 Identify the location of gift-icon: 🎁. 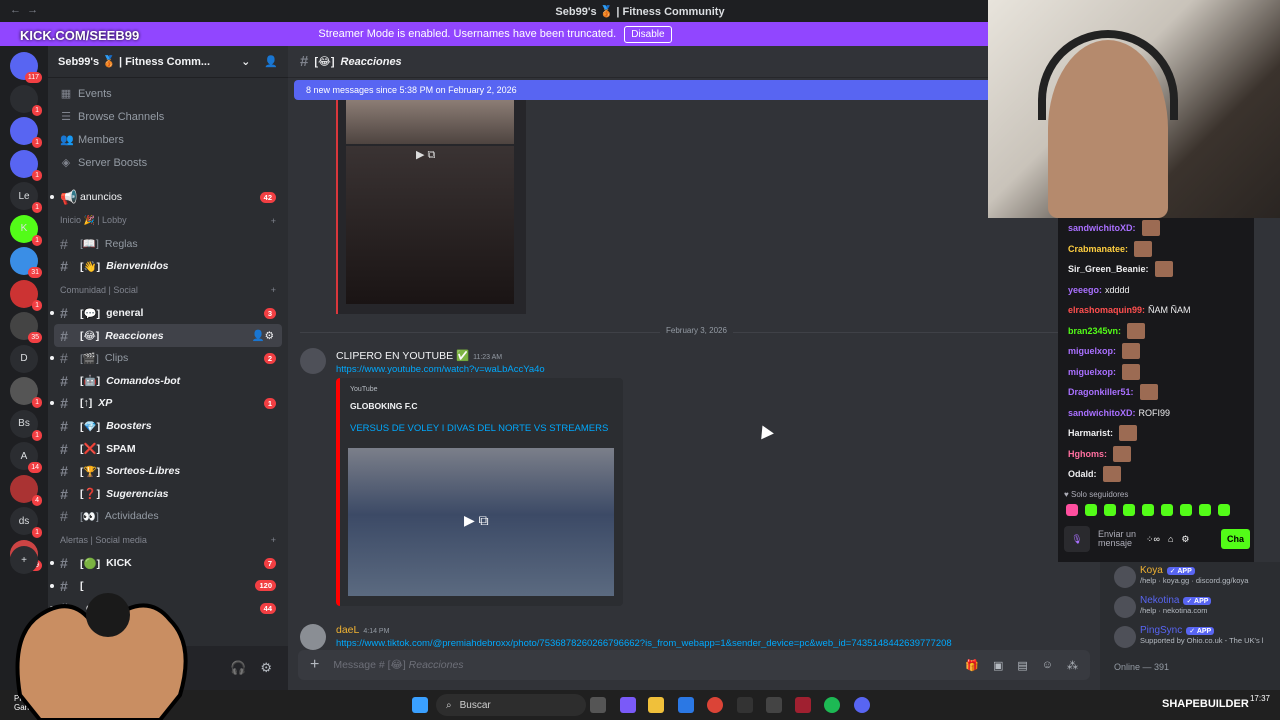
(972, 665).